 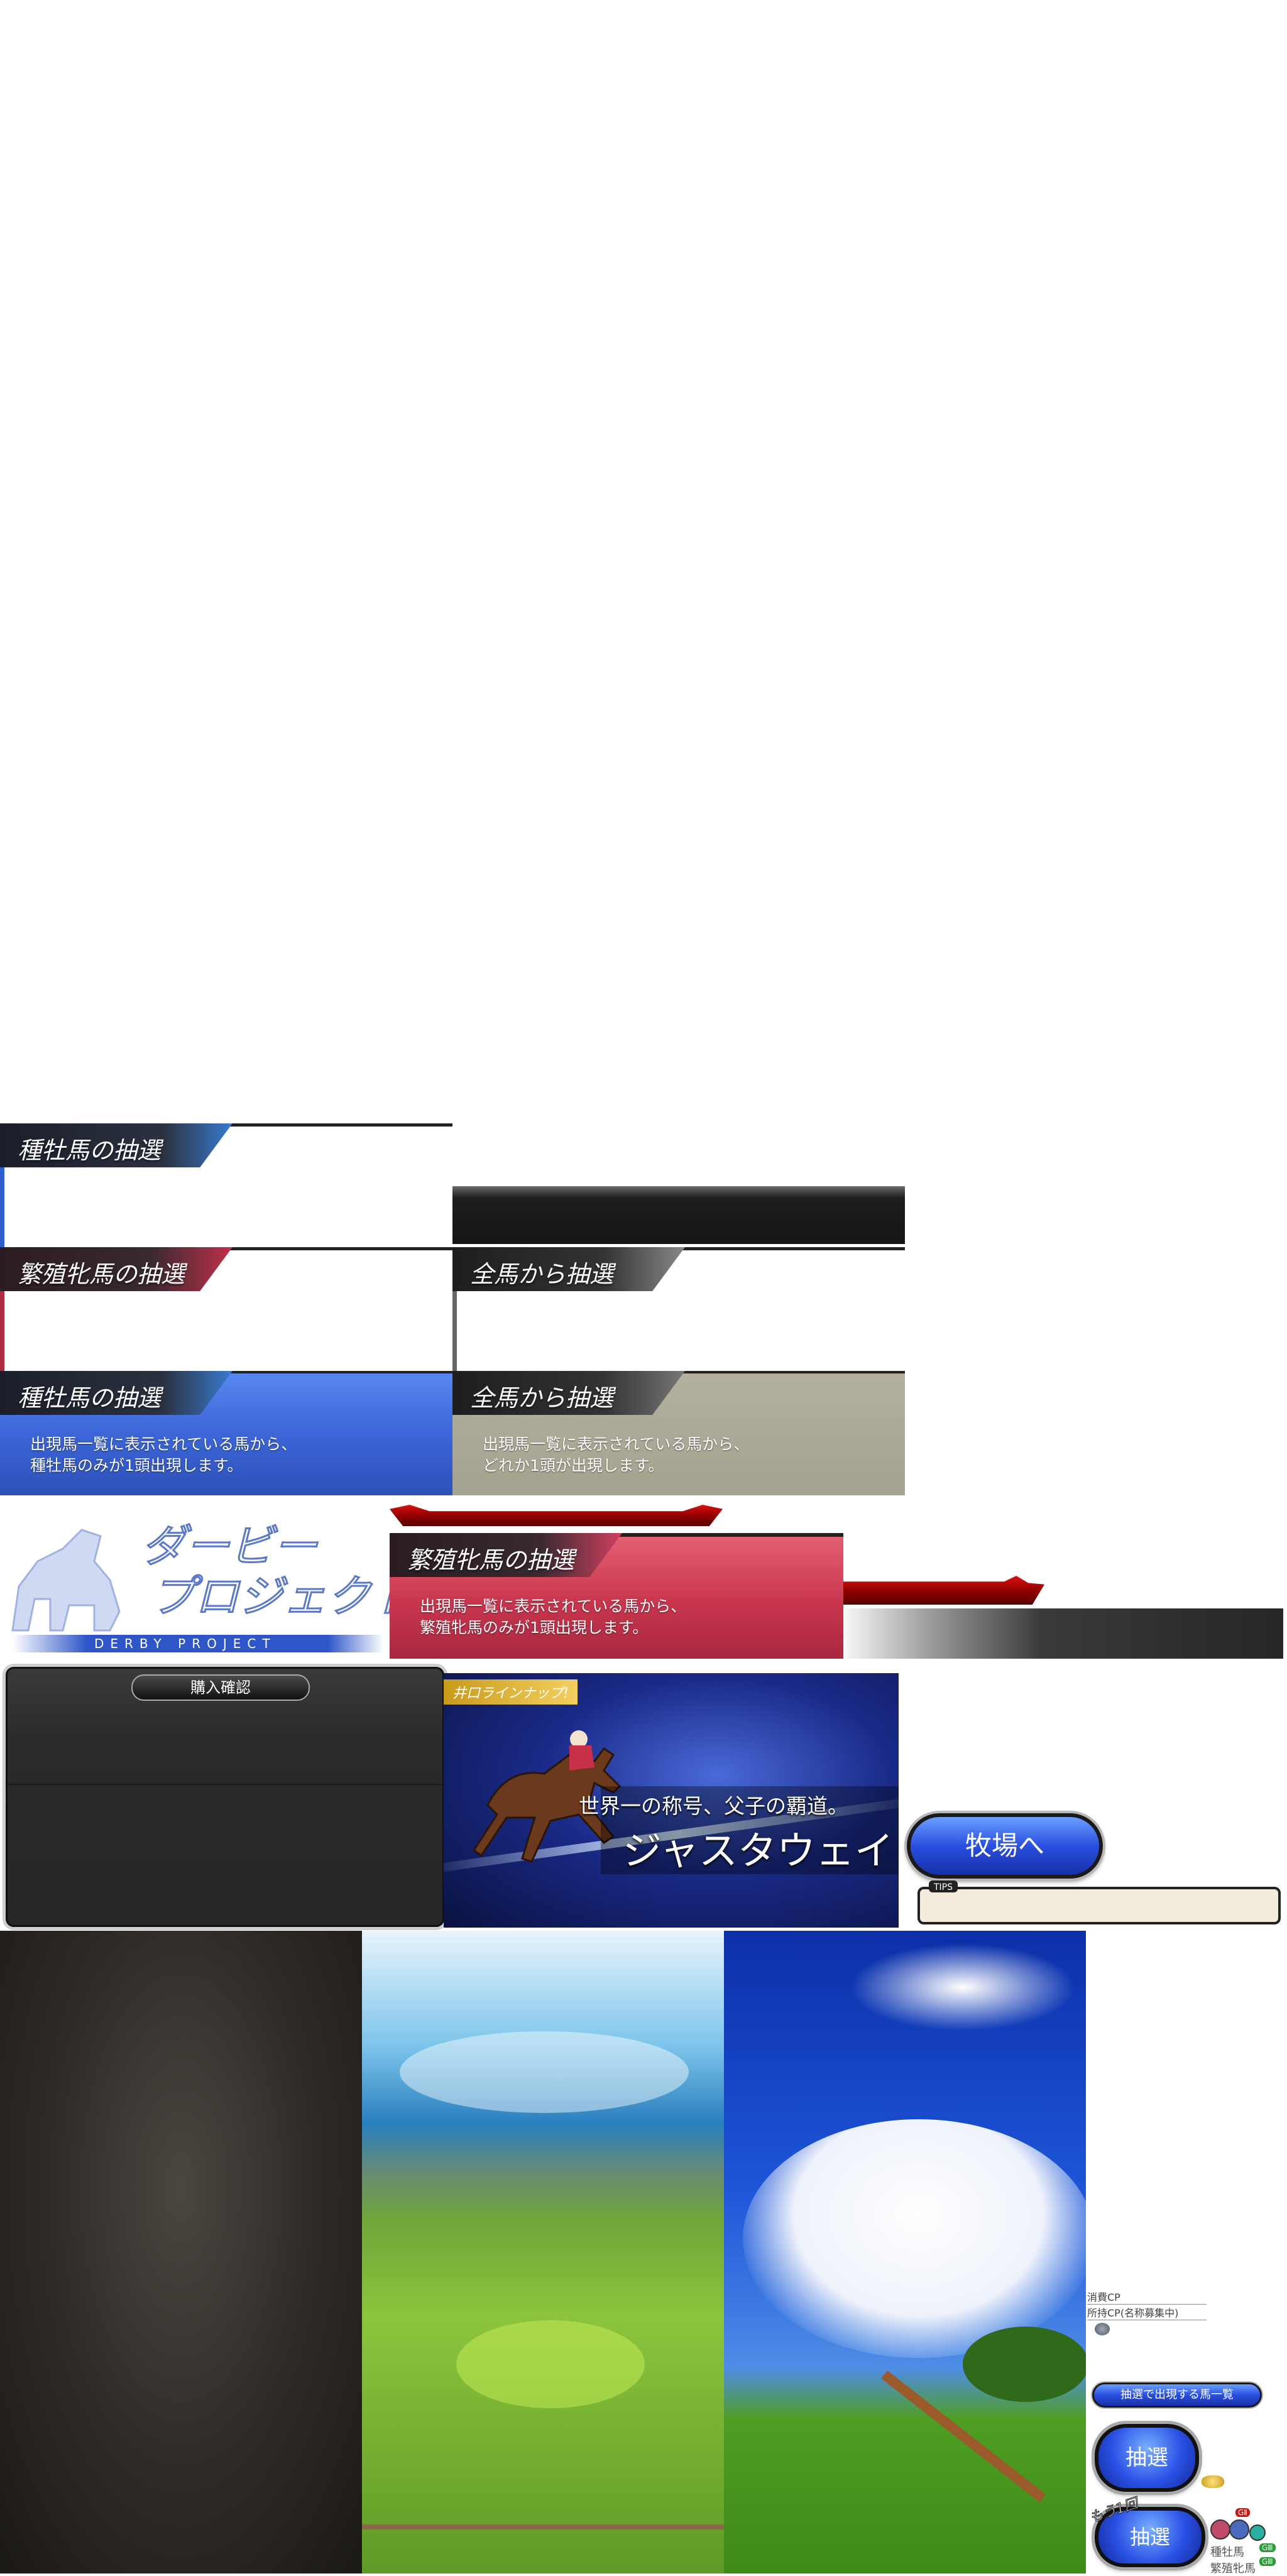 I want to click on blue-sky-pasture-background, so click(x=905, y=2252).